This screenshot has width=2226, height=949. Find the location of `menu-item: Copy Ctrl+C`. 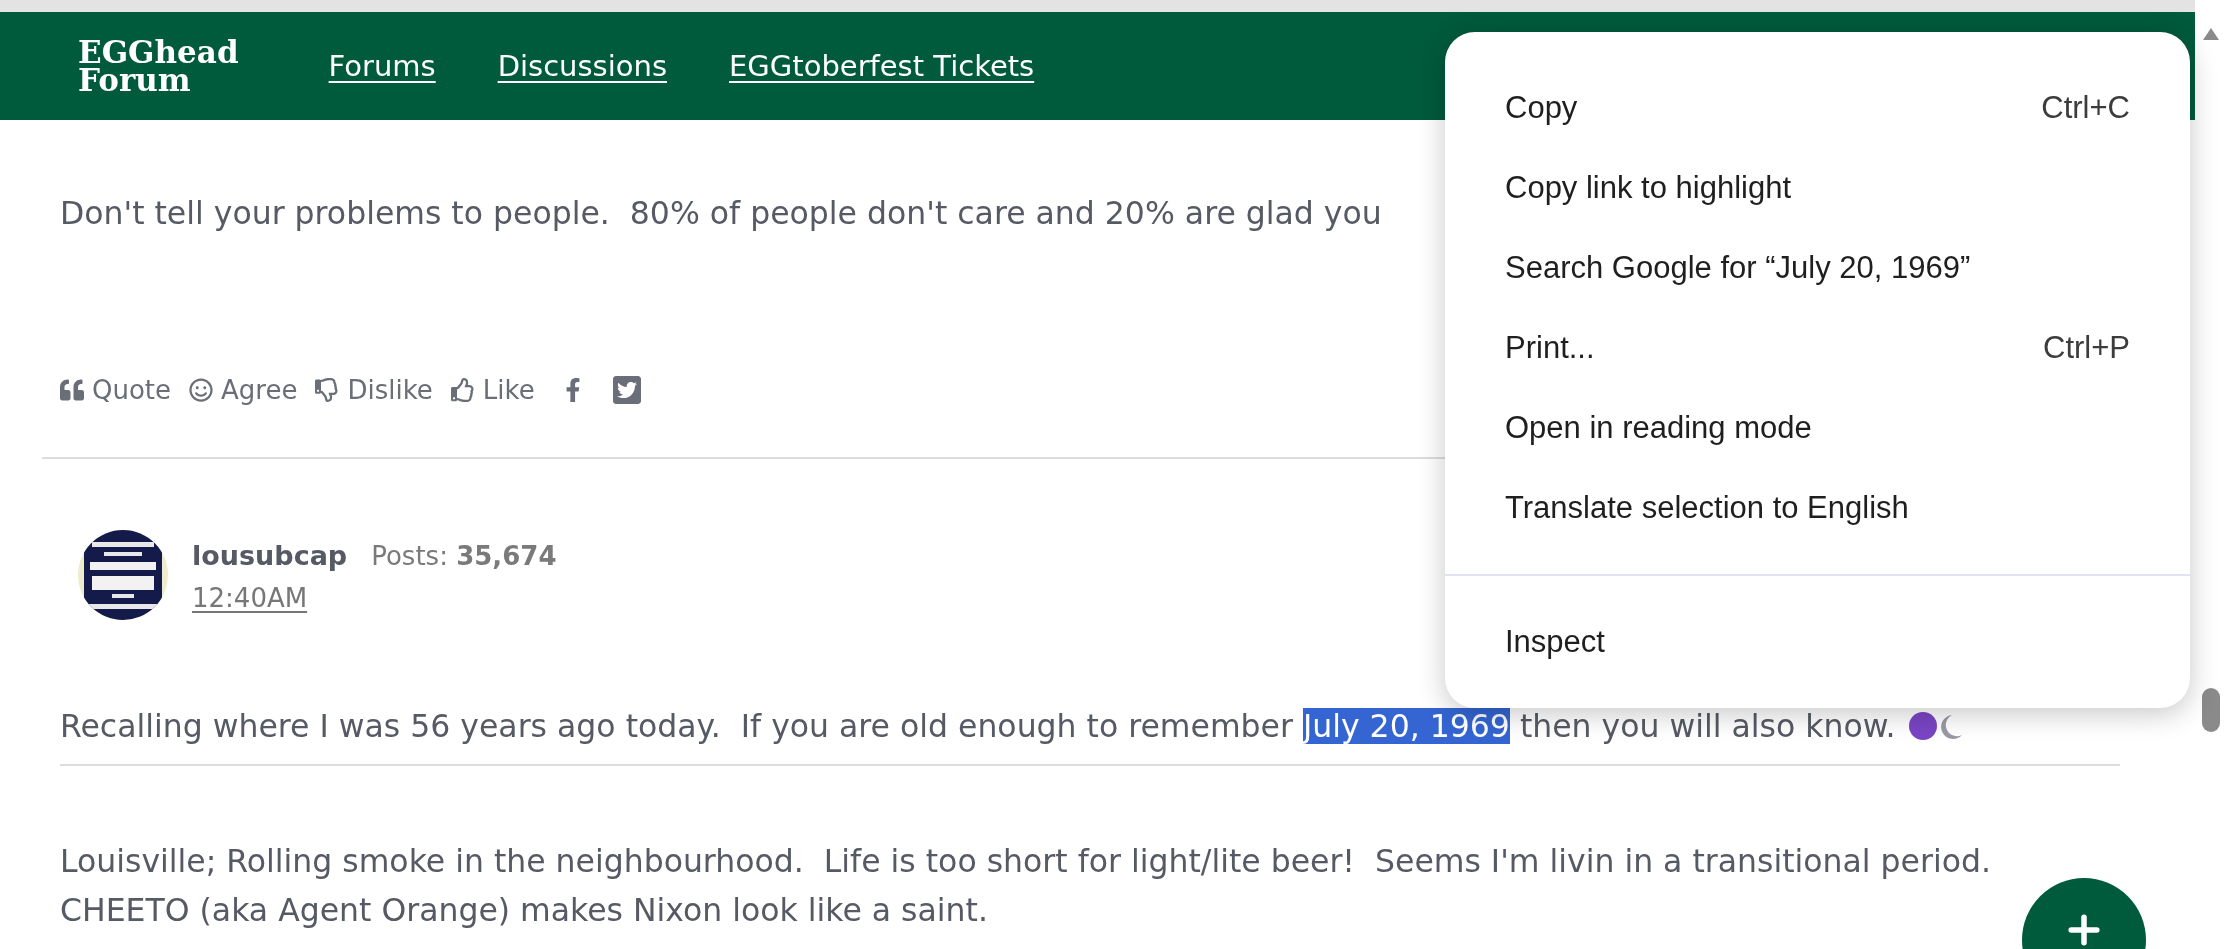

menu-item: Copy Ctrl+C is located at coordinates (1817, 108).